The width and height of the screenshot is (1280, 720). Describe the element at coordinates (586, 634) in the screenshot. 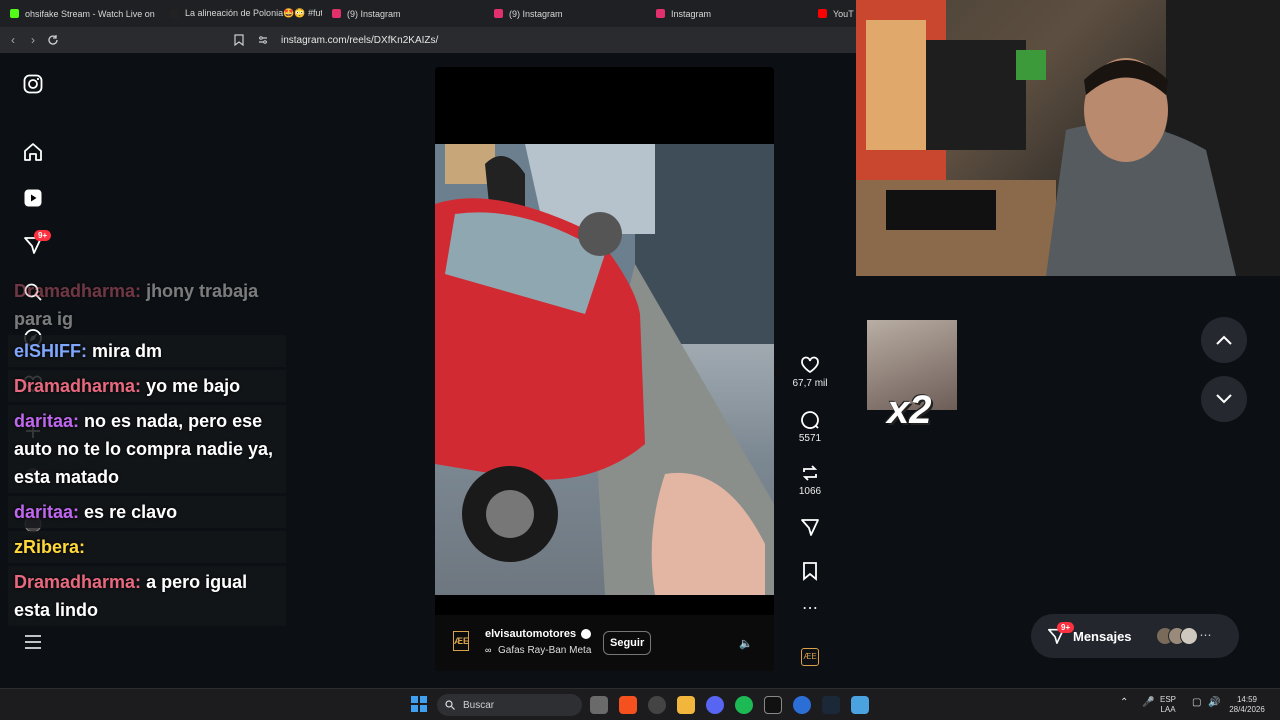

I see `verified-icon` at that location.